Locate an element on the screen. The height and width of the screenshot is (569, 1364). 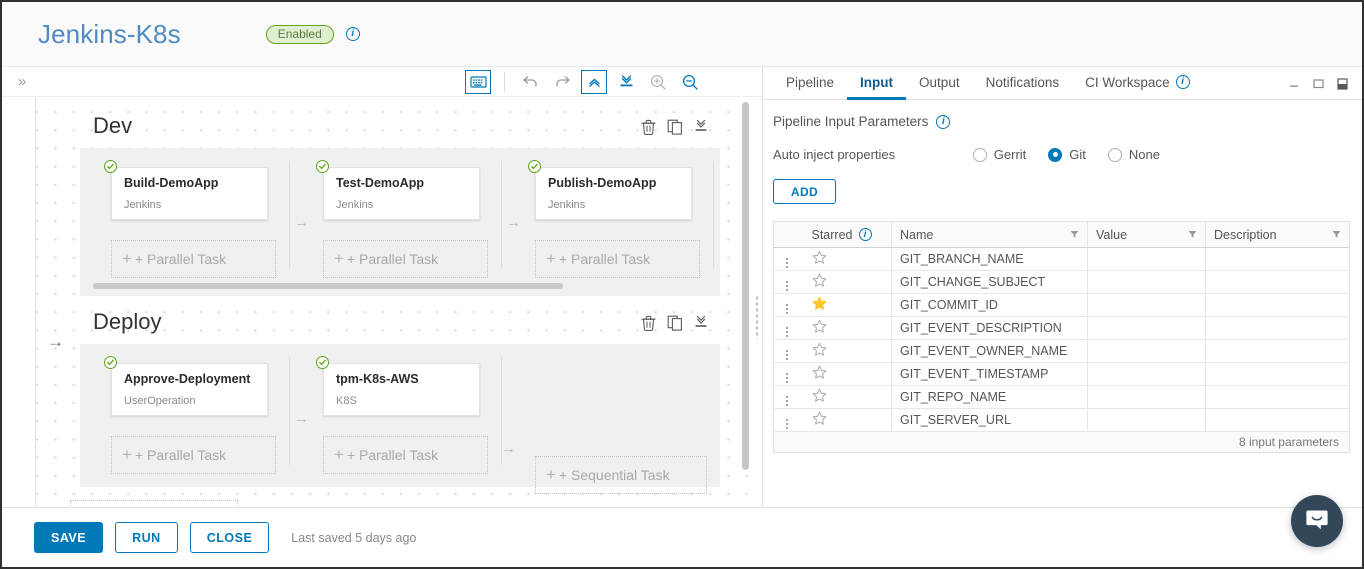
close-button: CLOSE is located at coordinates (229, 537).